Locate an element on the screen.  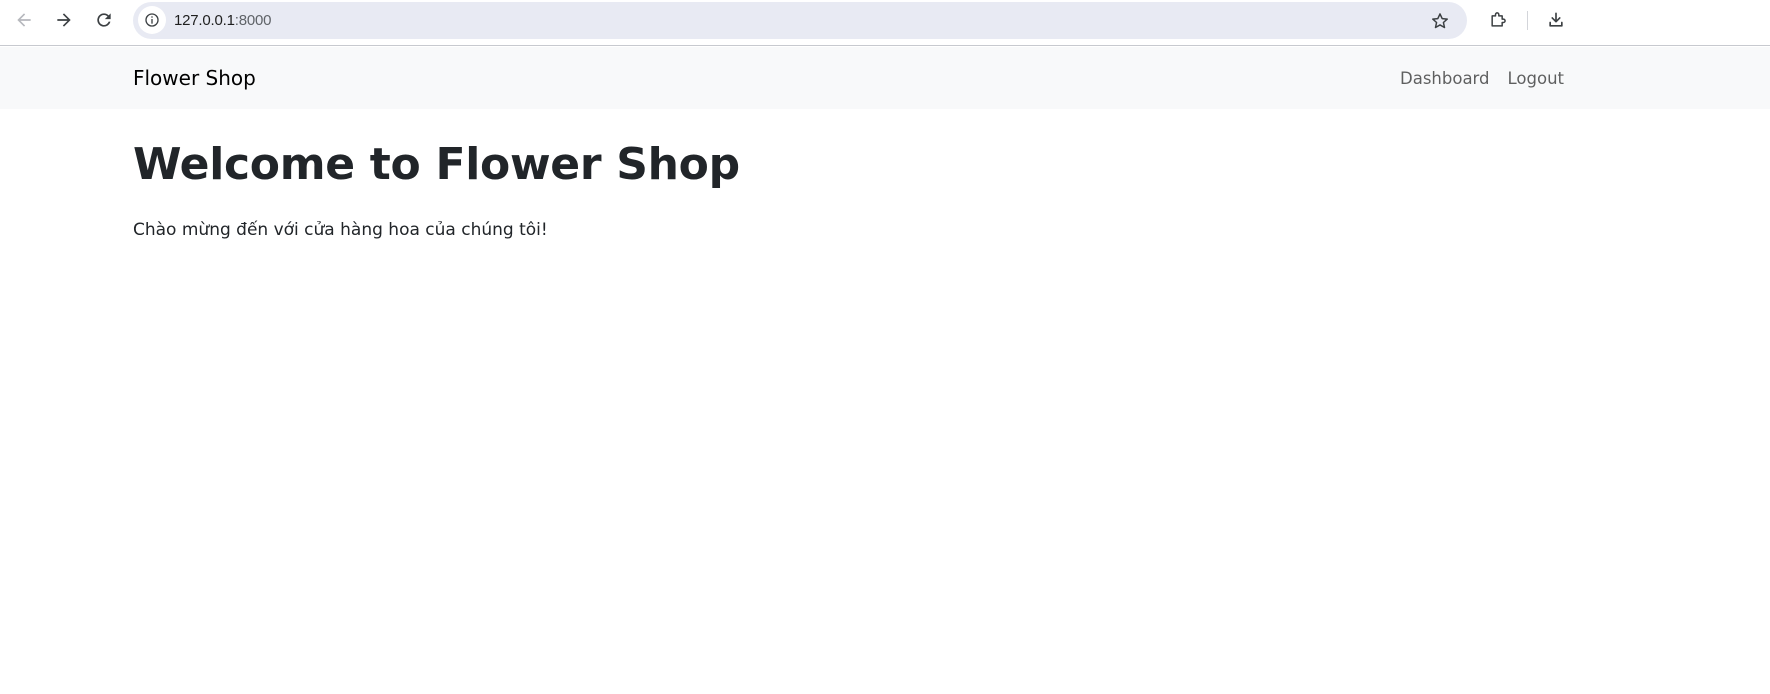
puzzle-icon is located at coordinates (1498, 19).